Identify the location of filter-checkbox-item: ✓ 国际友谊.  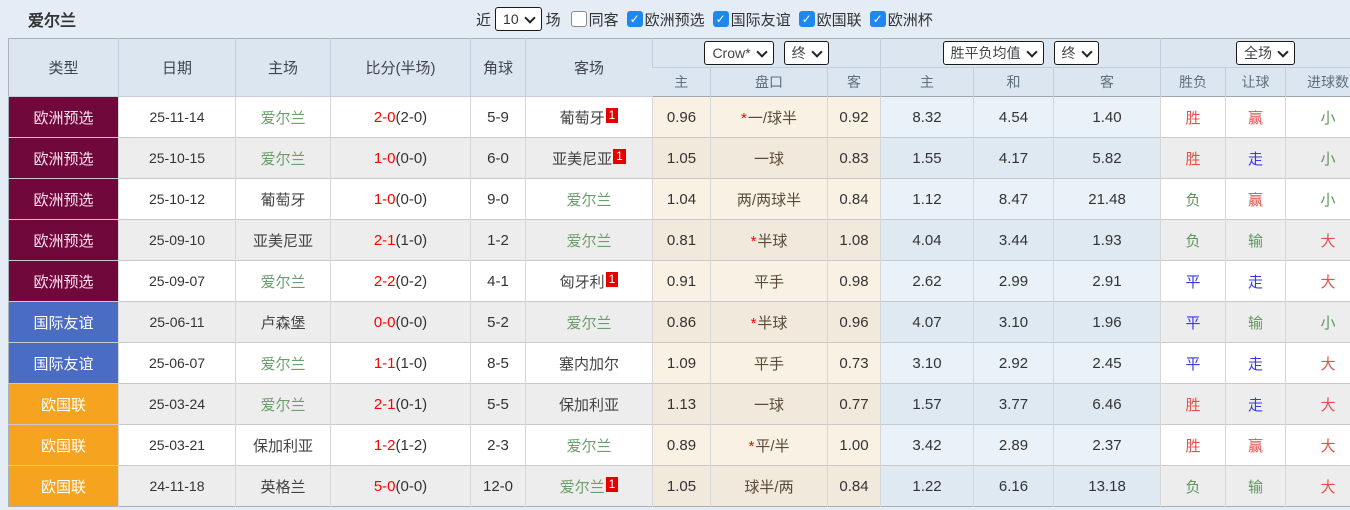
(751, 19).